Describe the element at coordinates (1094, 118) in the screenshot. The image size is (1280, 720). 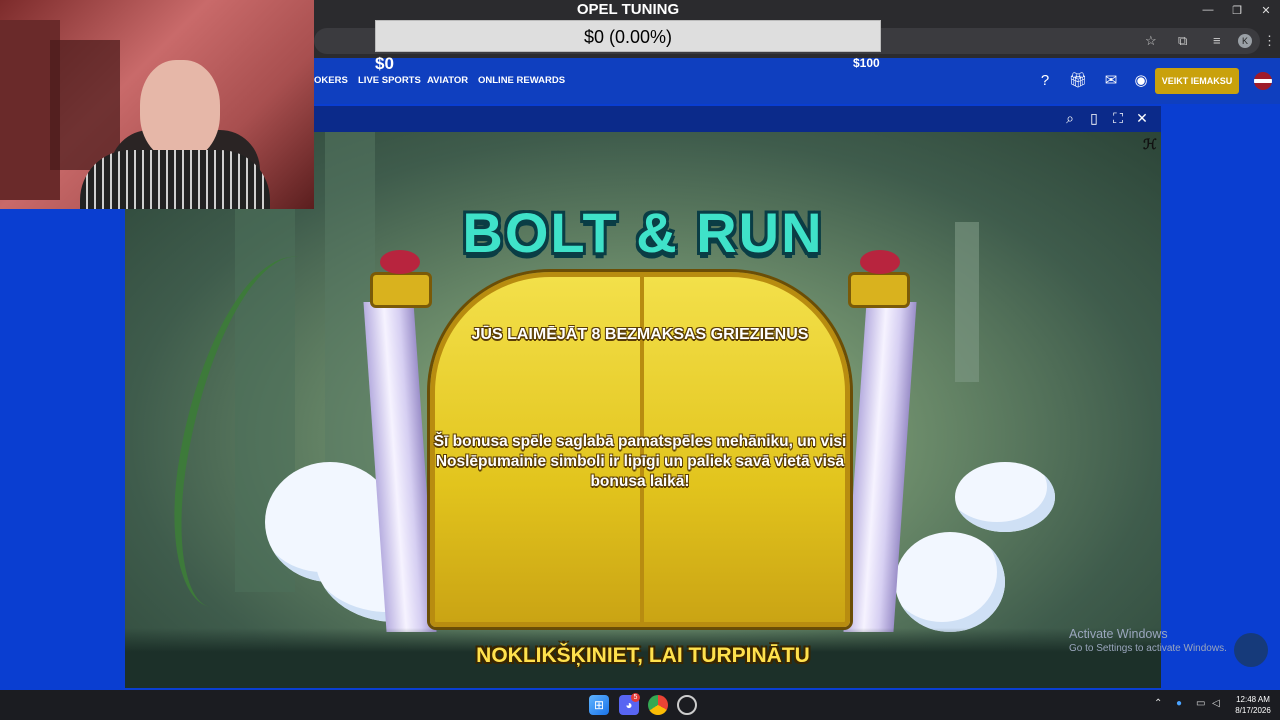
I see `bookmark-icon: ▯` at that location.